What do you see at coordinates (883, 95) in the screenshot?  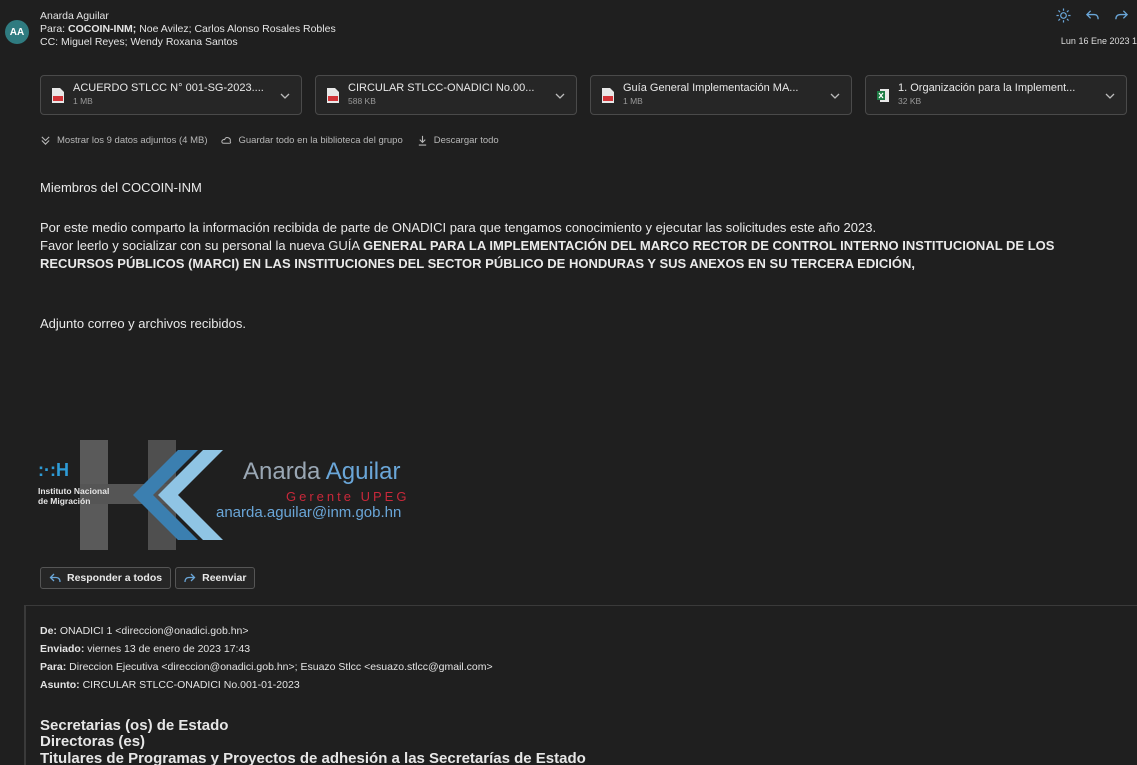 I see `excel-icon` at bounding box center [883, 95].